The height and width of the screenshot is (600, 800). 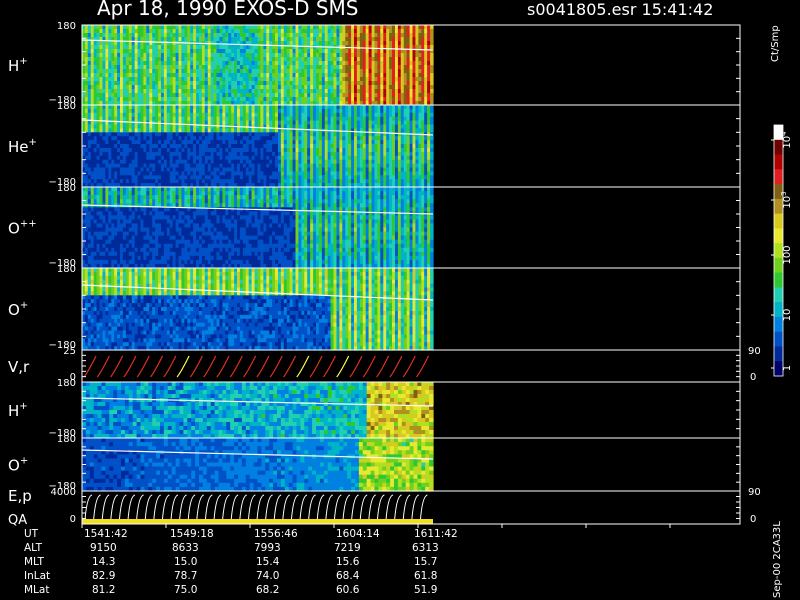 What do you see at coordinates (348, 576) in the screenshot?
I see `footer-value: 68.4` at bounding box center [348, 576].